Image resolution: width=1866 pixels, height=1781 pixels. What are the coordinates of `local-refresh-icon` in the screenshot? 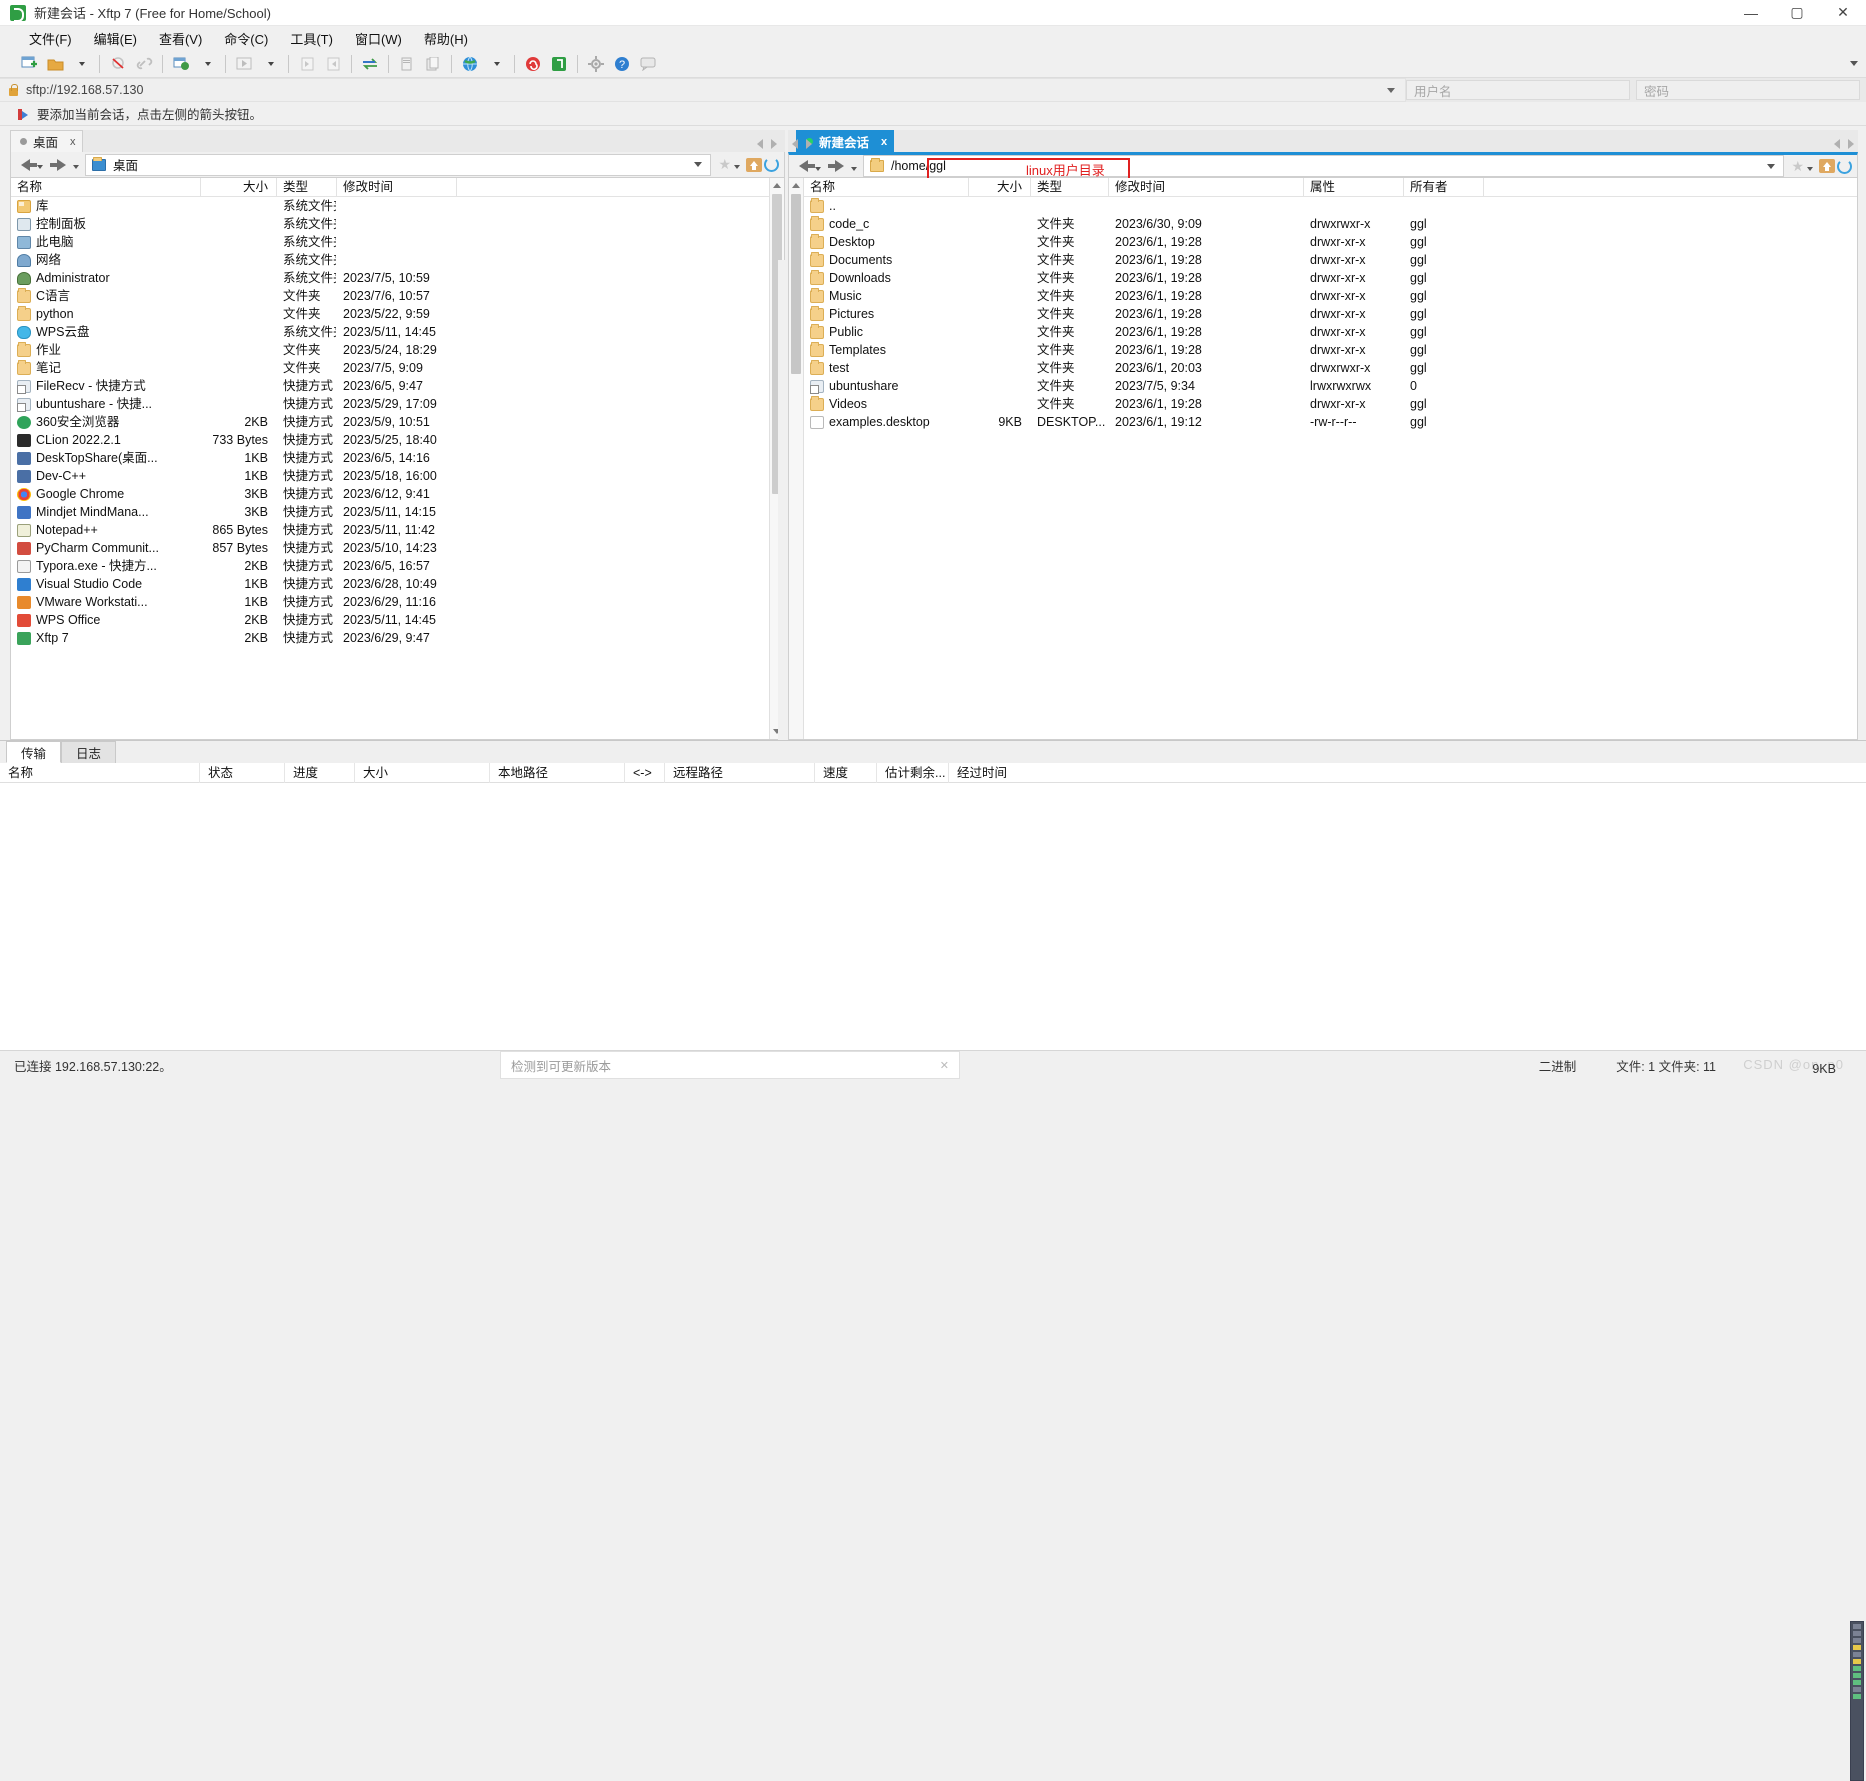 It's located at (771, 164).